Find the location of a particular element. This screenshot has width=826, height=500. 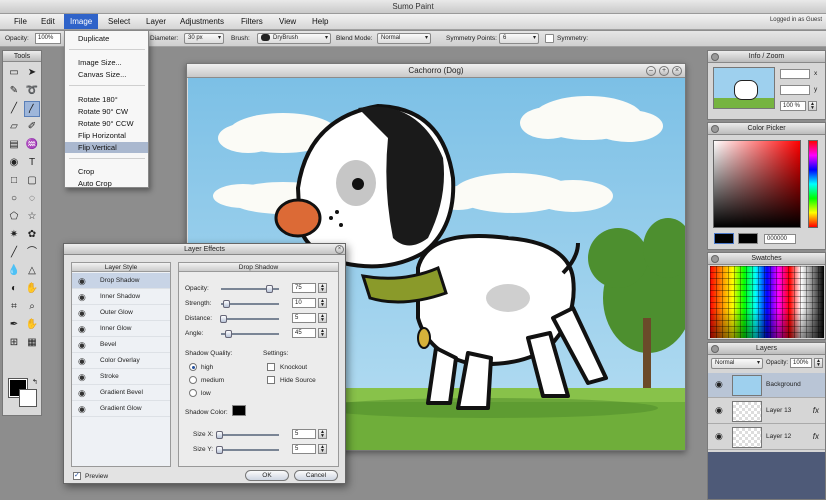

distance-value: 5 is located at coordinates (304, 318).